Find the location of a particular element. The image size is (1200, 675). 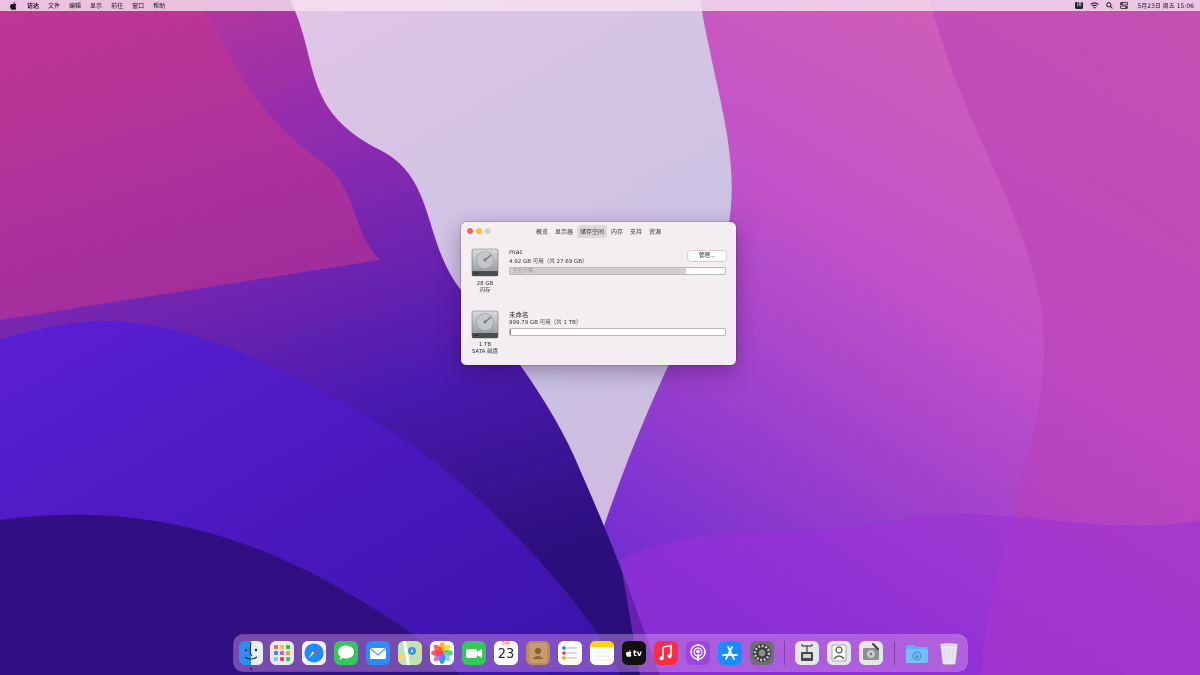

sata-disk-icon is located at coordinates (485, 324).